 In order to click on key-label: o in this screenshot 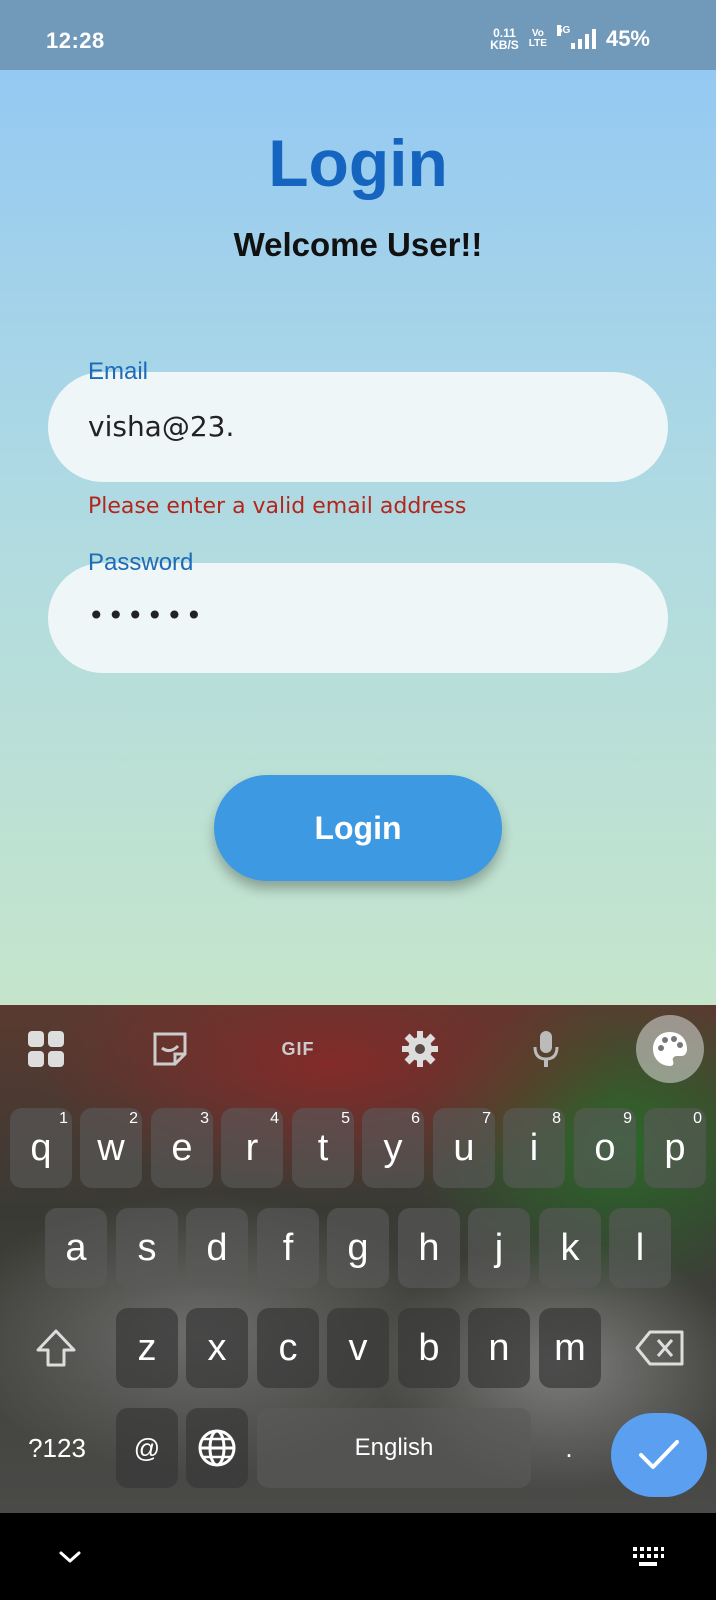, I will do `click(605, 1147)`.